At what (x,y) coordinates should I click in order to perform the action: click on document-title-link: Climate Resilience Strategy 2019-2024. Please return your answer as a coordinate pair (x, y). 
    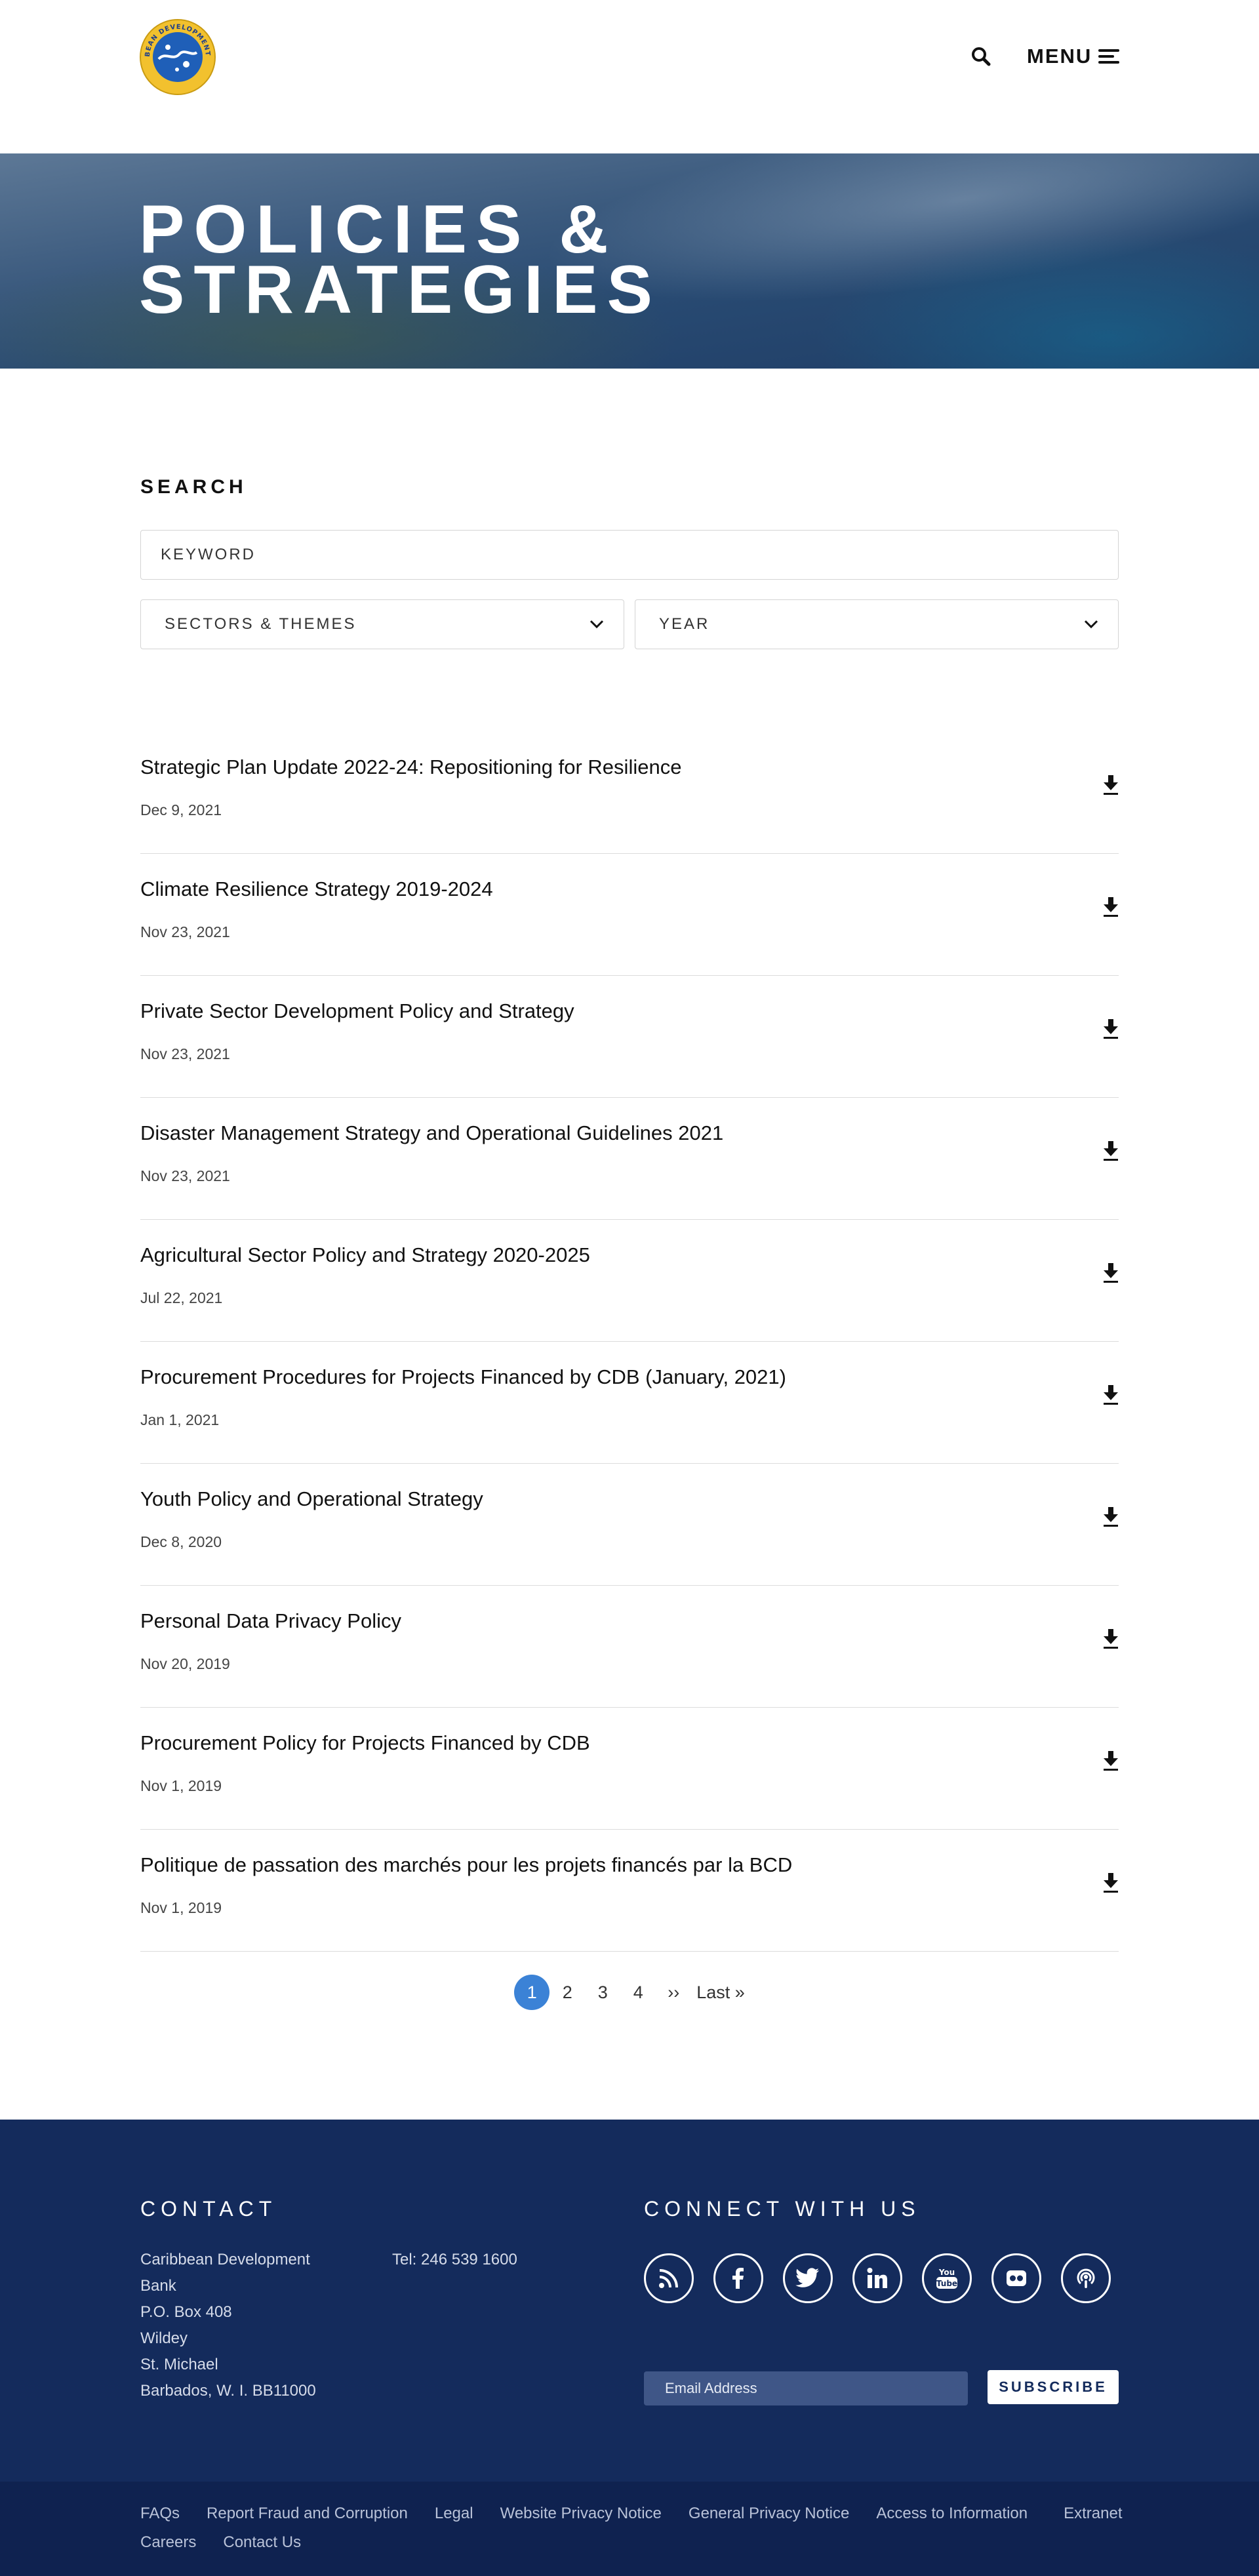
    Looking at the image, I should click on (316, 889).